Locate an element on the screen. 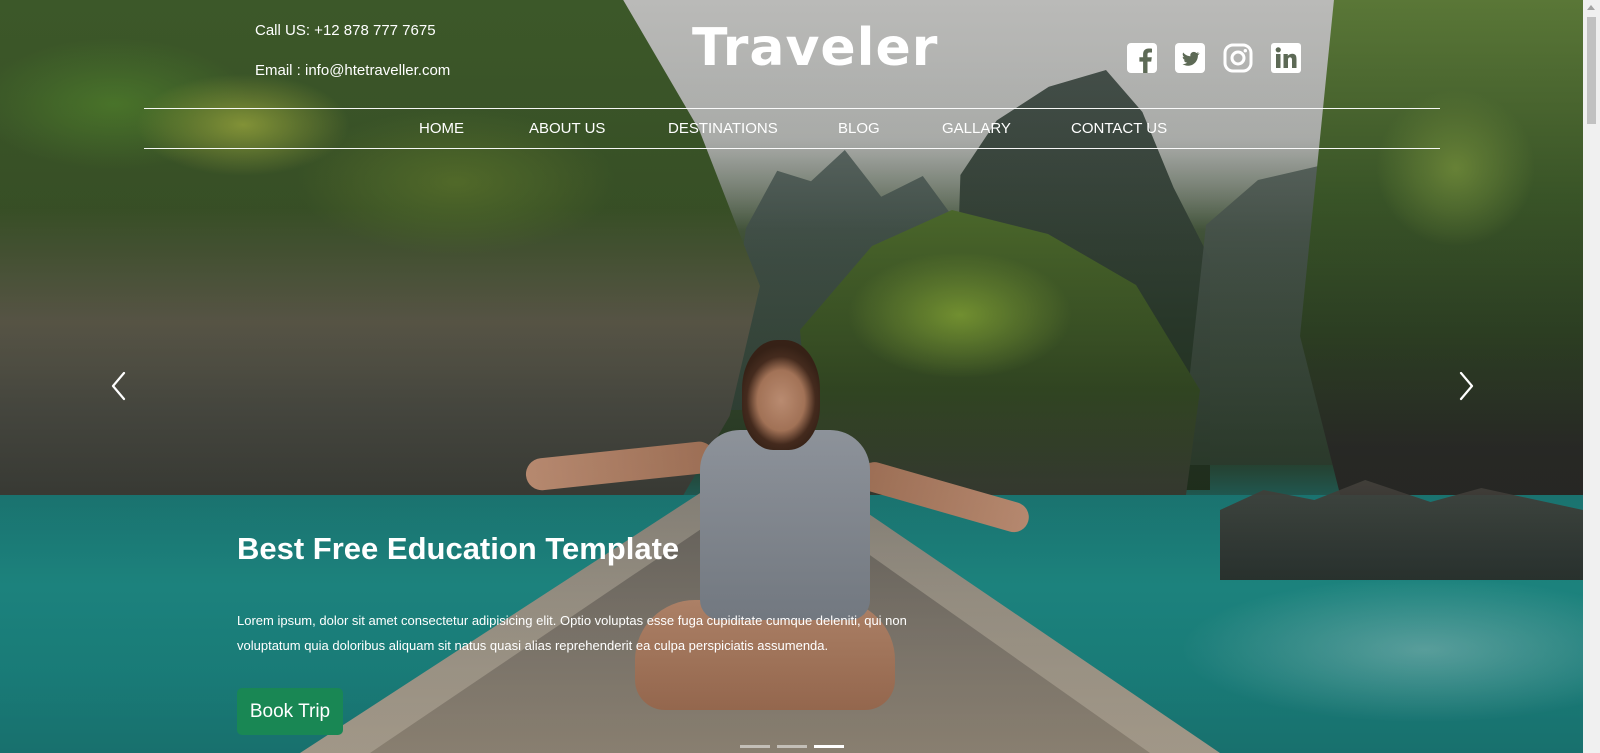  nav-item-destinations: DESTINATIONS is located at coordinates (723, 128).